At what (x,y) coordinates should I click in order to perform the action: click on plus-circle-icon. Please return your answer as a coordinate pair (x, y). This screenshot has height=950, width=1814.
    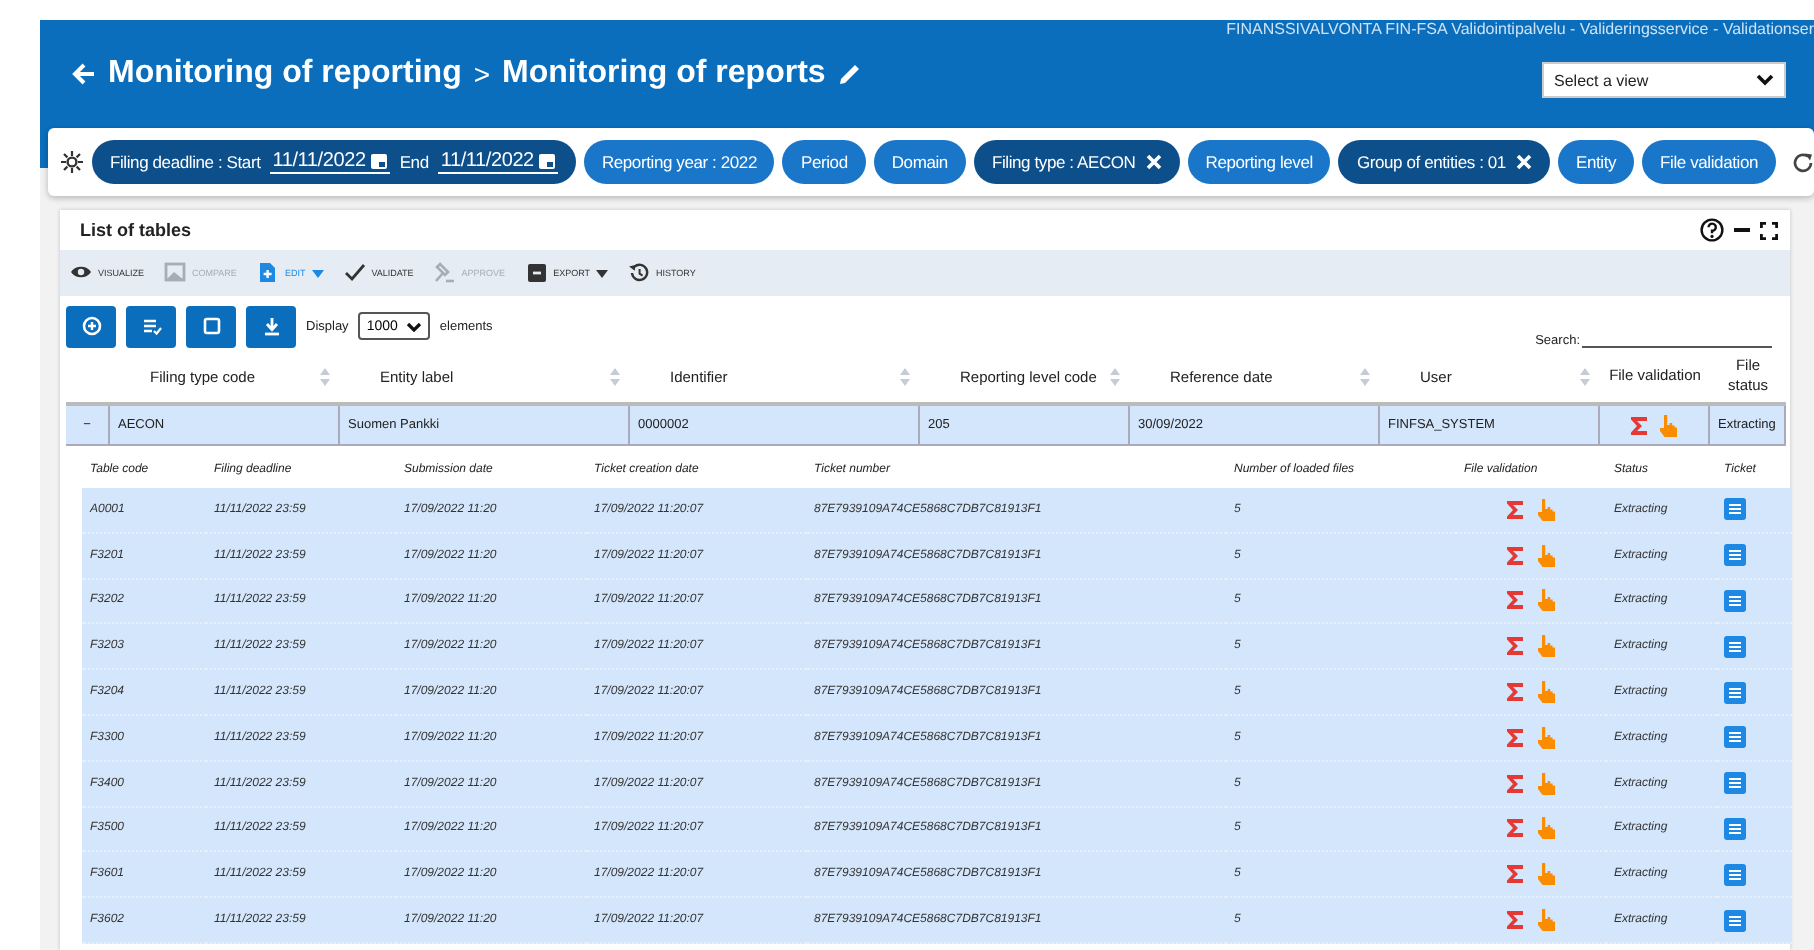
    Looking at the image, I should click on (91, 326).